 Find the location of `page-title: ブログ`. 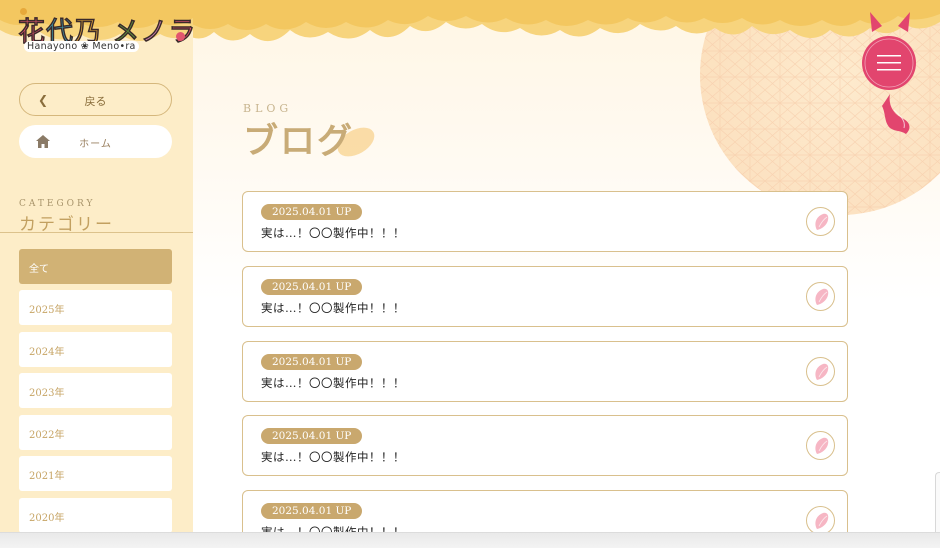

page-title: ブログ is located at coordinates (299, 141).